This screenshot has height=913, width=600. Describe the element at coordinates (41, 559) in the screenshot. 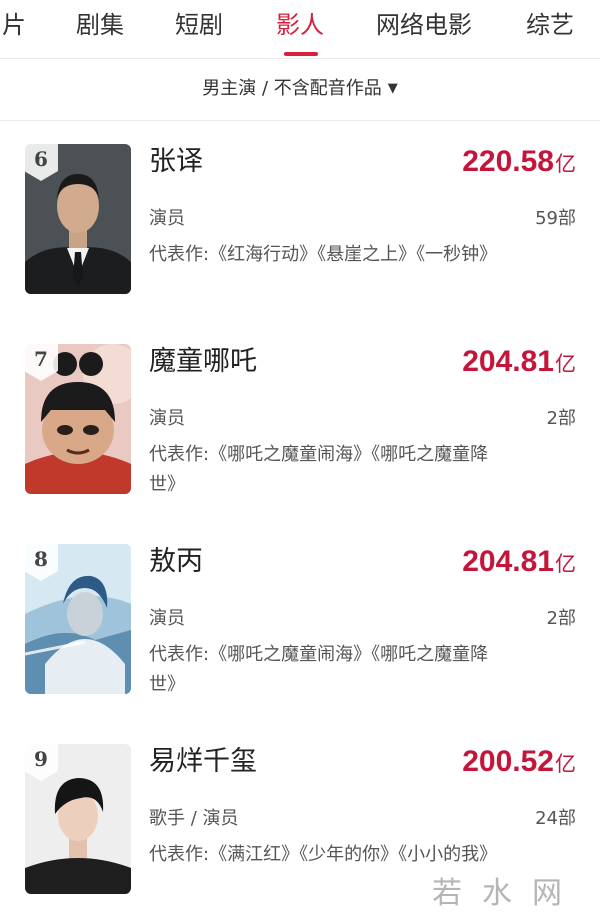

I see `rank-number: 8` at that location.